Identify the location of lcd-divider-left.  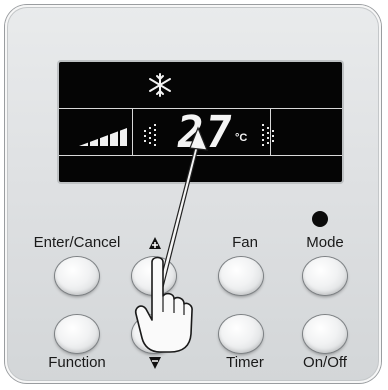
(132, 132).